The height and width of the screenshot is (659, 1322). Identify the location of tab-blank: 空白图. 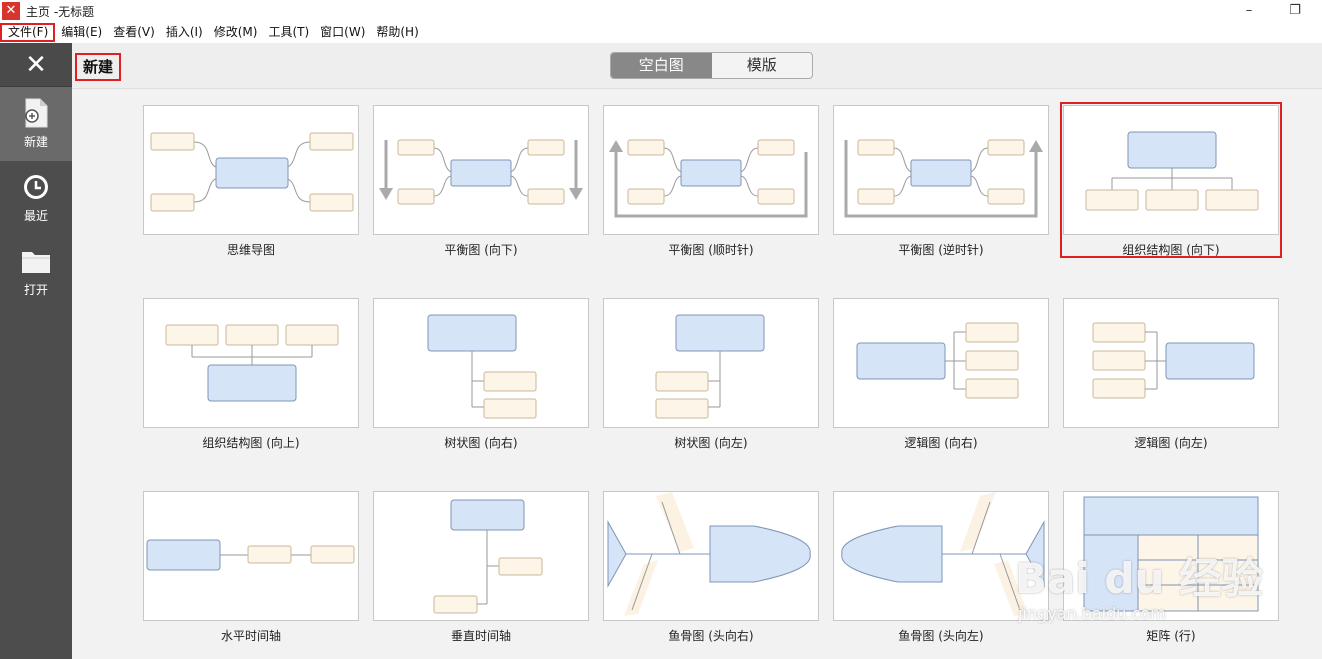
(661, 65).